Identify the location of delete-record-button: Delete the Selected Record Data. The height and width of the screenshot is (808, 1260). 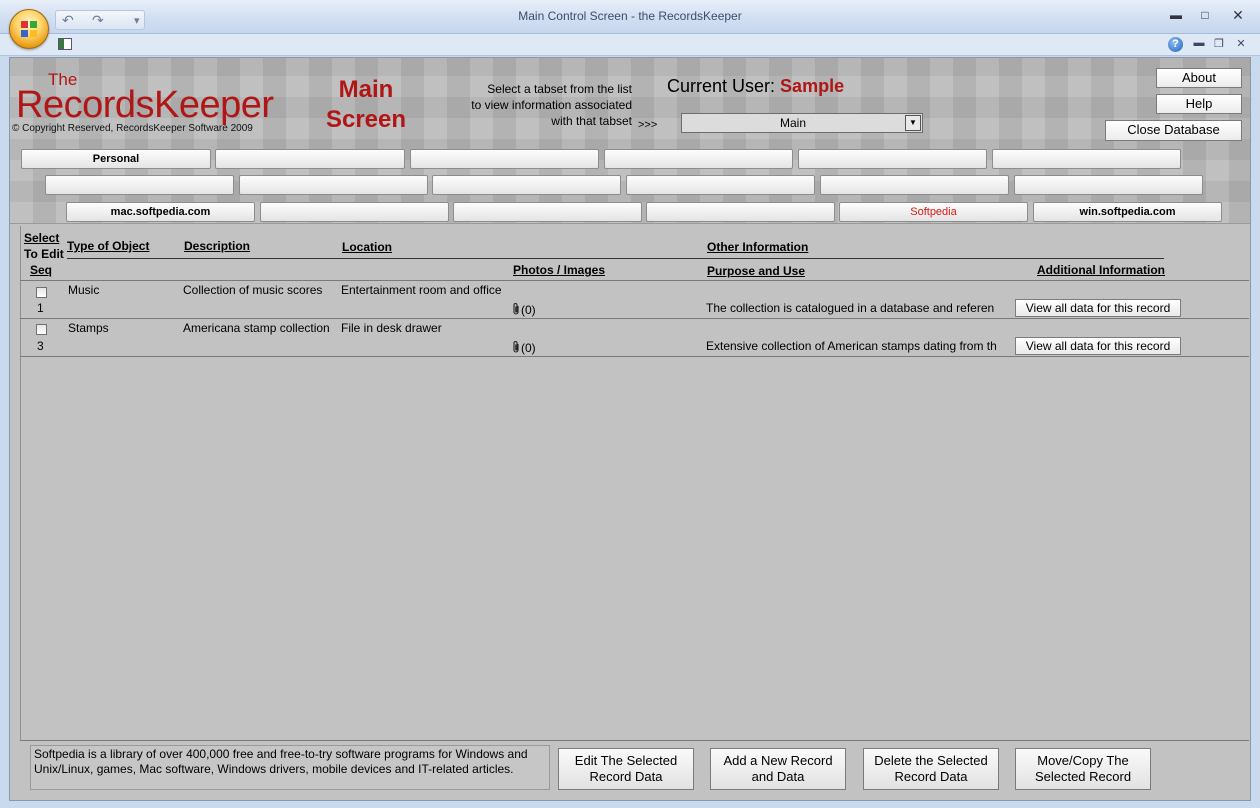
(931, 769).